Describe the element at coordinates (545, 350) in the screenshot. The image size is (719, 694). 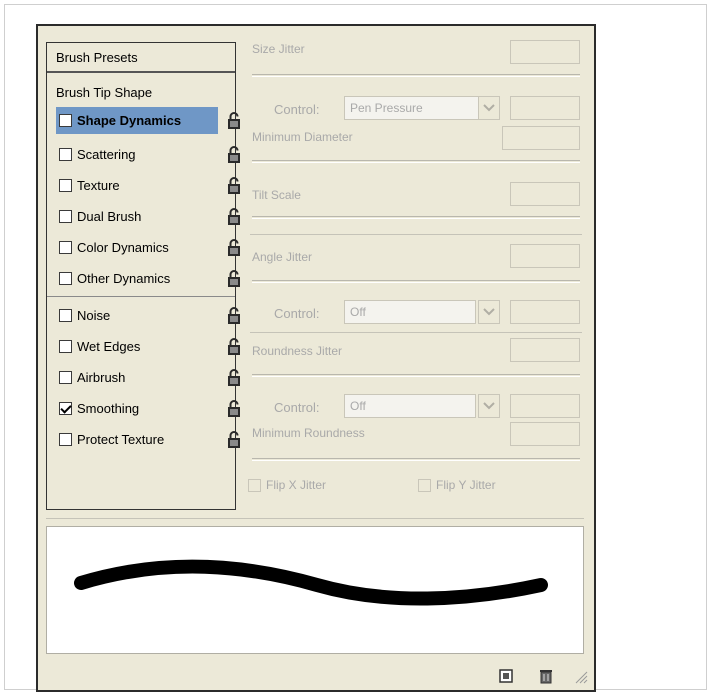
I see `roundness-jitter-field` at that location.